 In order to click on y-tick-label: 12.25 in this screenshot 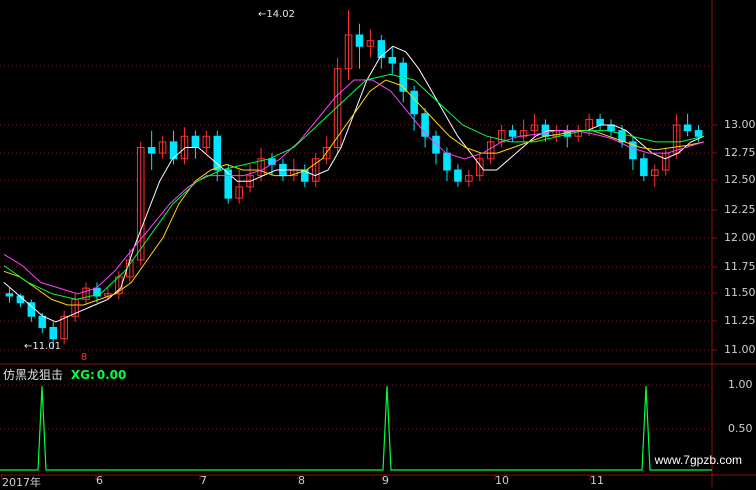, I will do `click(740, 209)`.